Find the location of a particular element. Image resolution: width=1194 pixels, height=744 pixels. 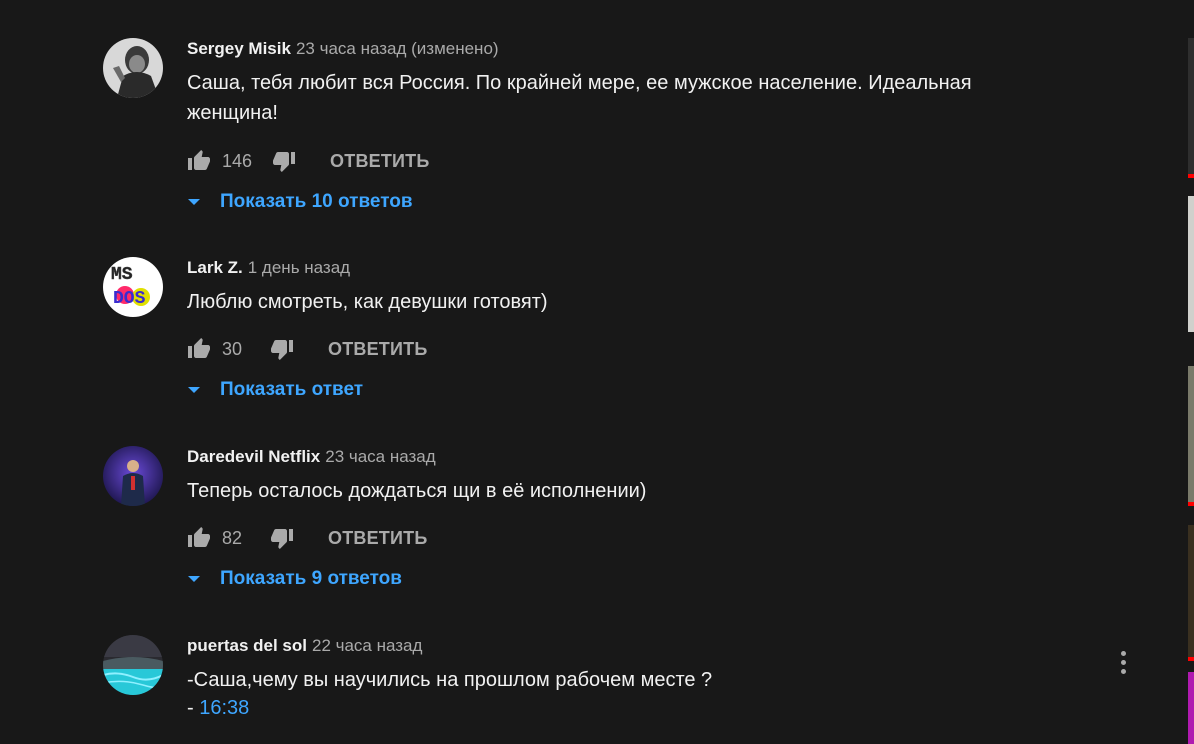

comment-actions: 30 ОТВЕТИТЬ is located at coordinates (307, 349).